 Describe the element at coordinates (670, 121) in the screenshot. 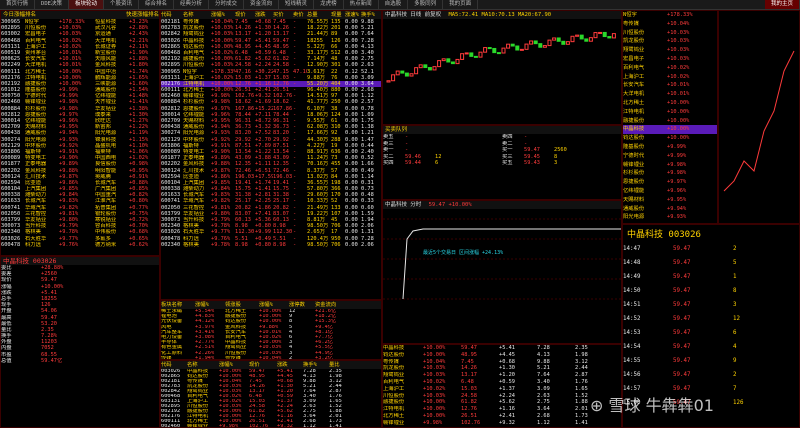

I see `right-row: 融捷股份 +10.00%` at that location.